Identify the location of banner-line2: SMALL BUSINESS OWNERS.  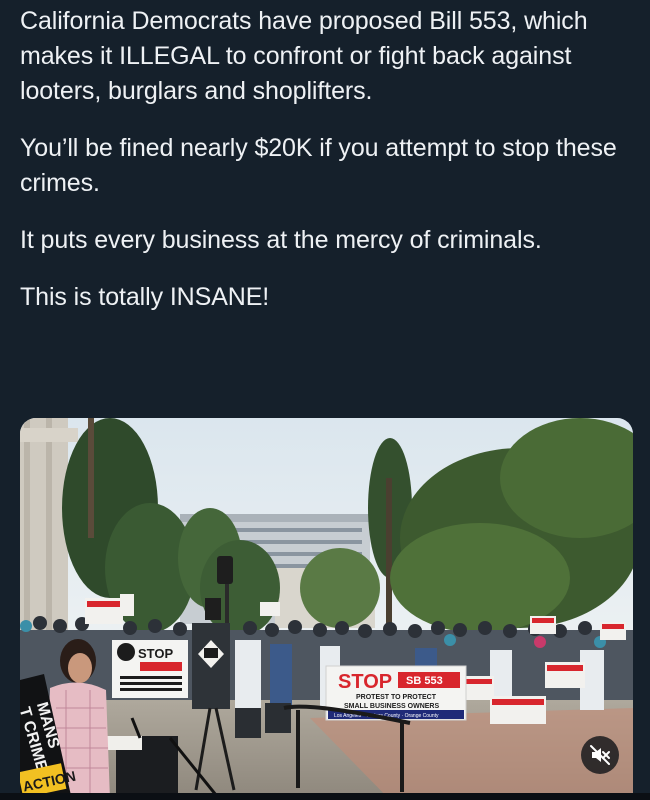
(391, 706).